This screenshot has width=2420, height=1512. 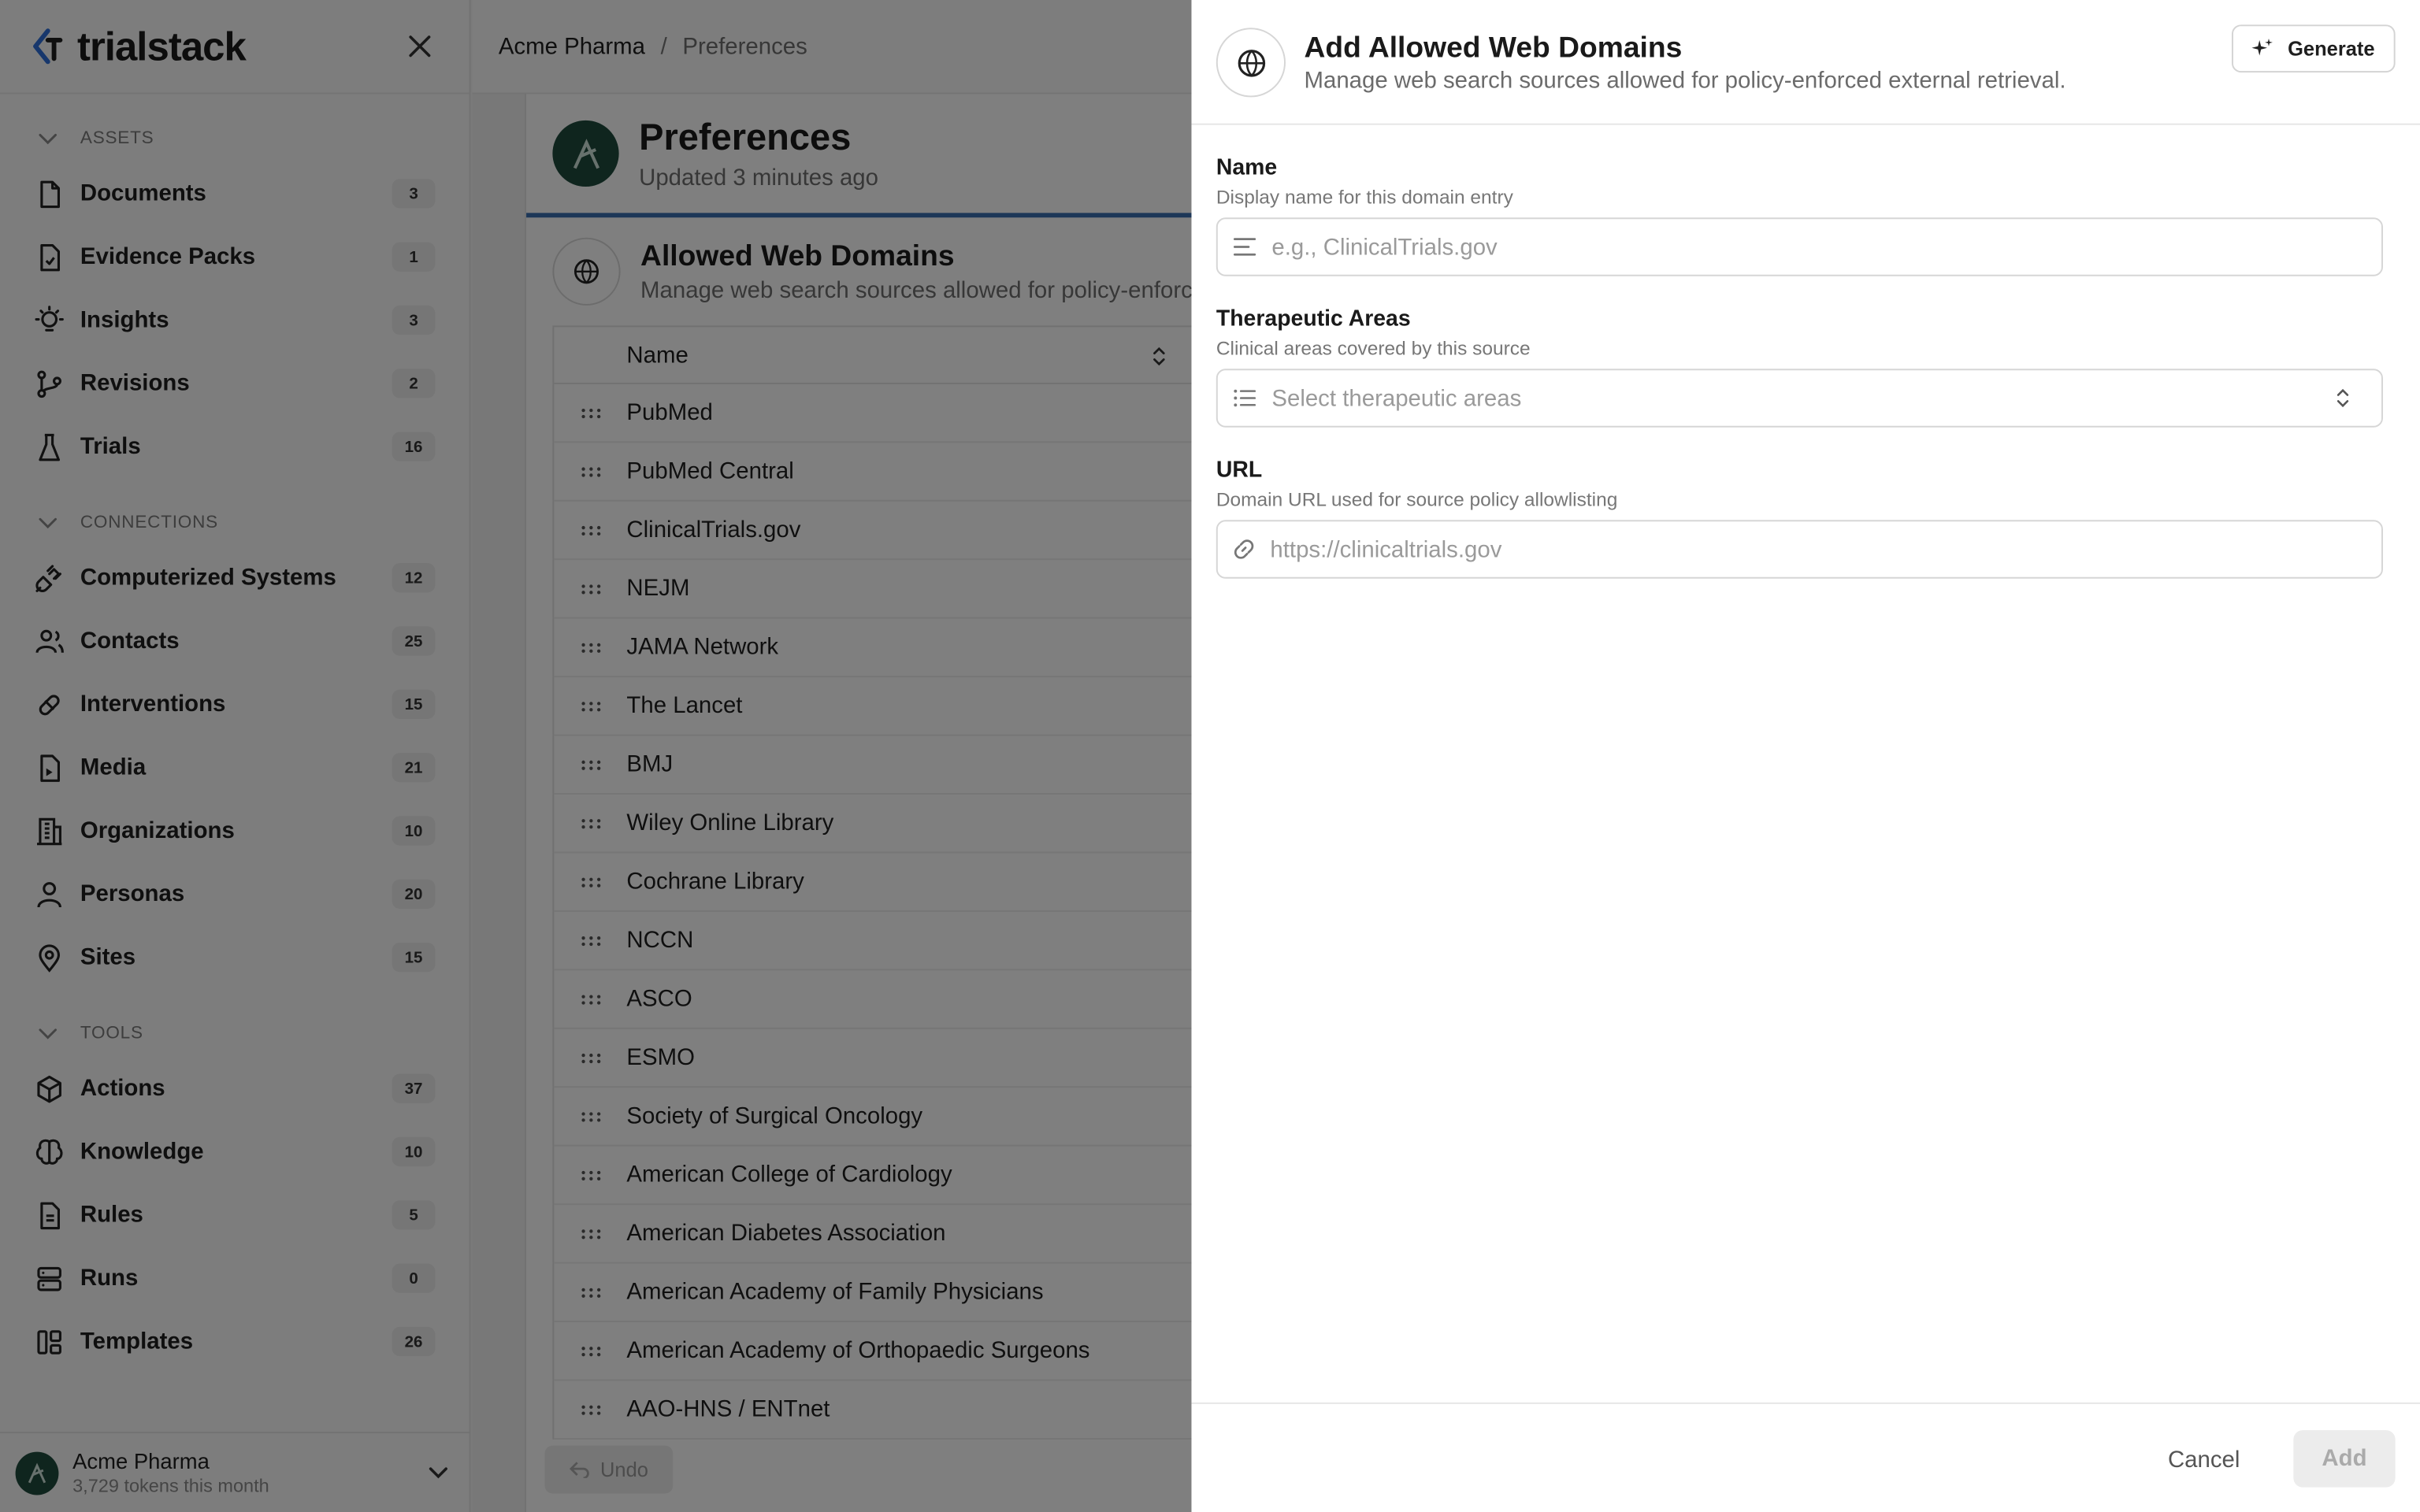 What do you see at coordinates (1244, 549) in the screenshot?
I see `link-icon` at bounding box center [1244, 549].